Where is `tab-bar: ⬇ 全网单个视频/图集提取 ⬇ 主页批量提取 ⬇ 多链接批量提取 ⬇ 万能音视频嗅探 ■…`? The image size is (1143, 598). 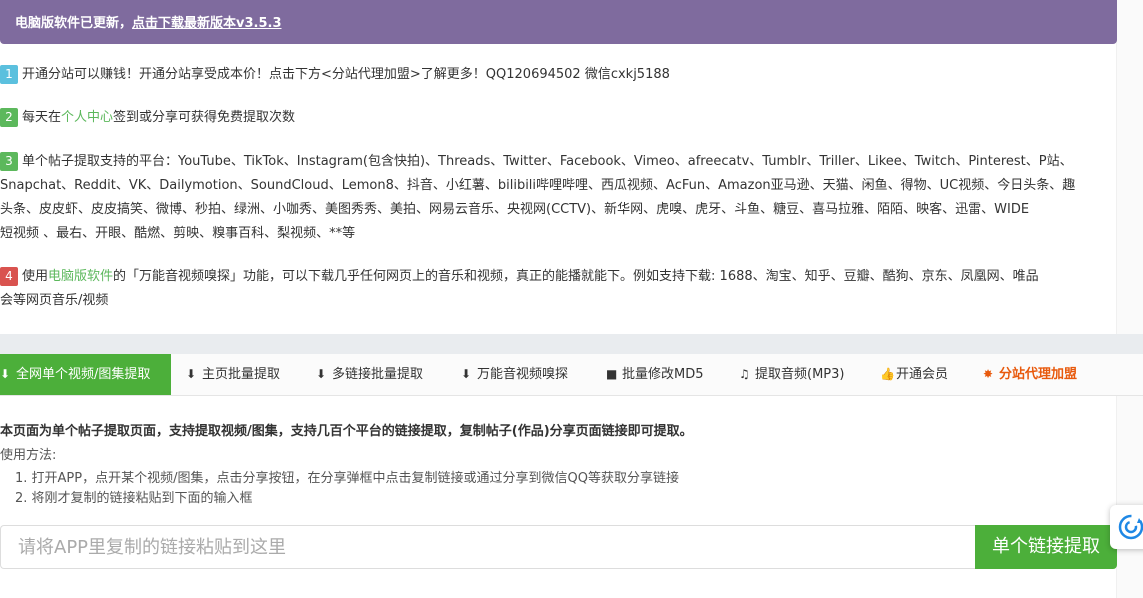
tab-bar: ⬇ 全网单个视频/图集提取 ⬇ 主页批量提取 ⬇ 多链接批量提取 ⬇ 万能音视频嗅探 ■… is located at coordinates (571, 375).